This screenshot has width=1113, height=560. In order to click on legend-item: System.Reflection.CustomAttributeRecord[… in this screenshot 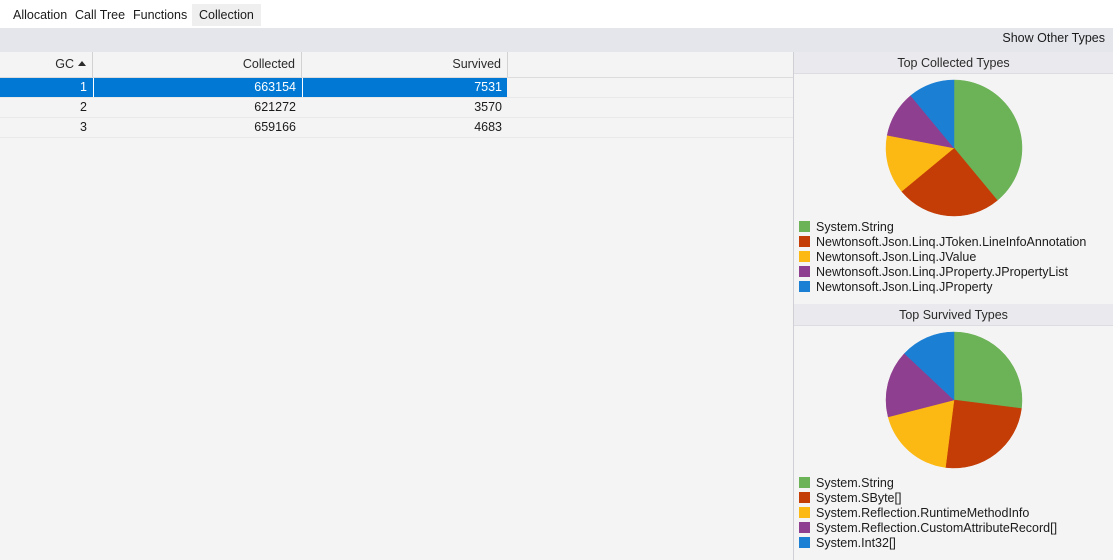, I will do `click(953, 528)`.